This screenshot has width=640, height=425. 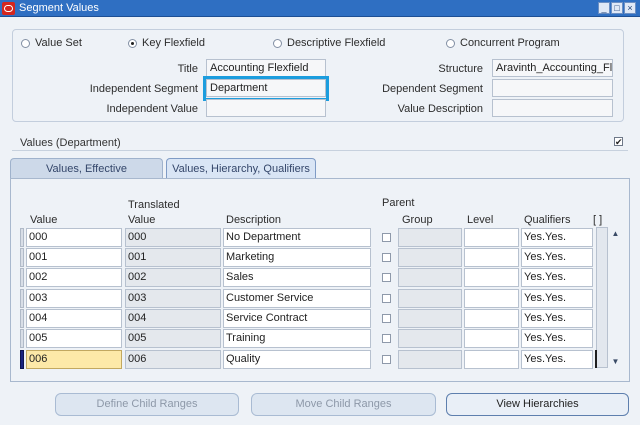 What do you see at coordinates (630, 8) in the screenshot?
I see `close-button: ×` at bounding box center [630, 8].